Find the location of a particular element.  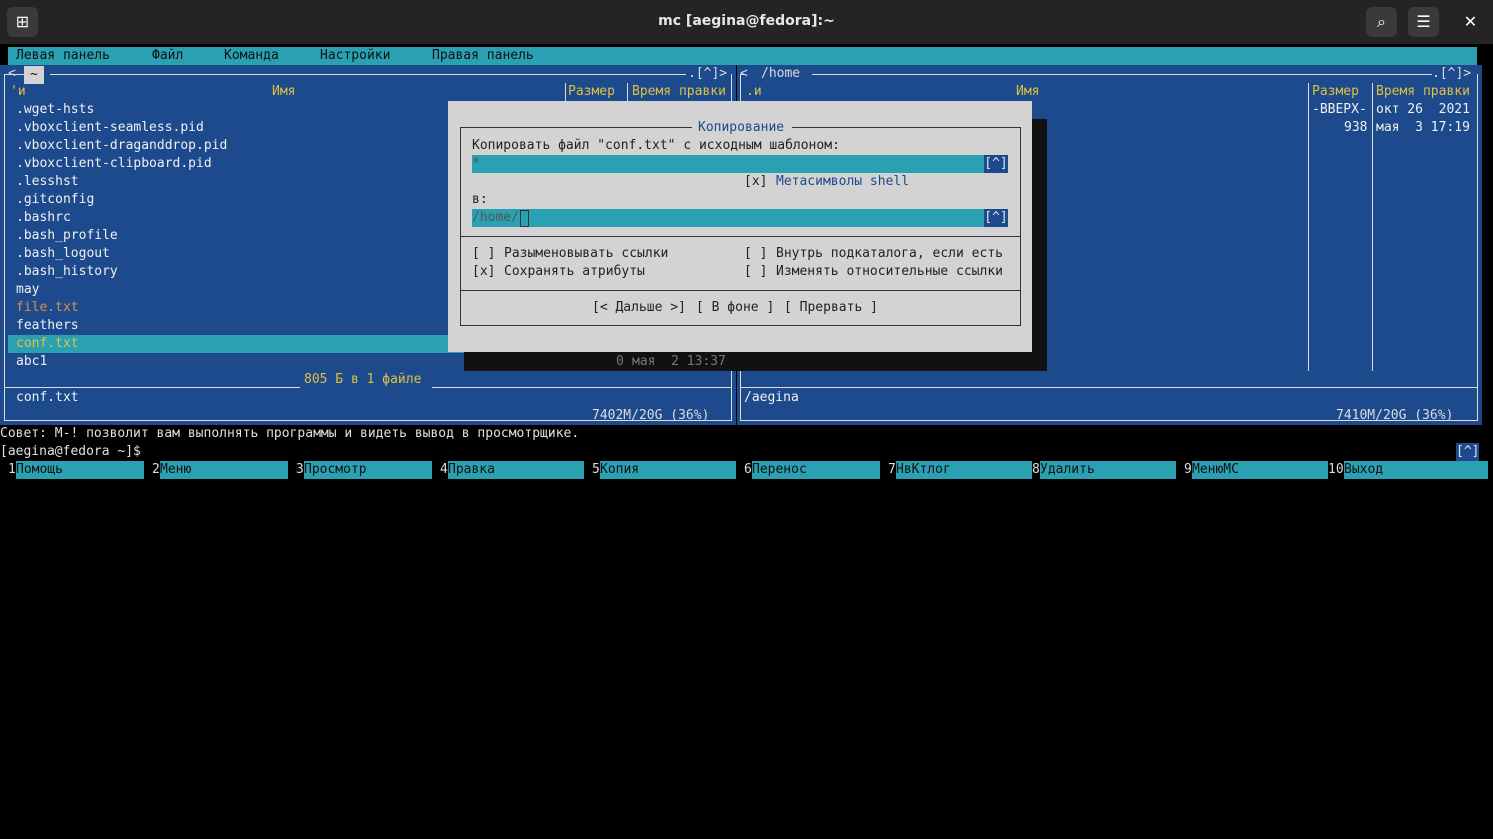

shell-prompt: [aegina@fedora ~]$ is located at coordinates (70, 452).